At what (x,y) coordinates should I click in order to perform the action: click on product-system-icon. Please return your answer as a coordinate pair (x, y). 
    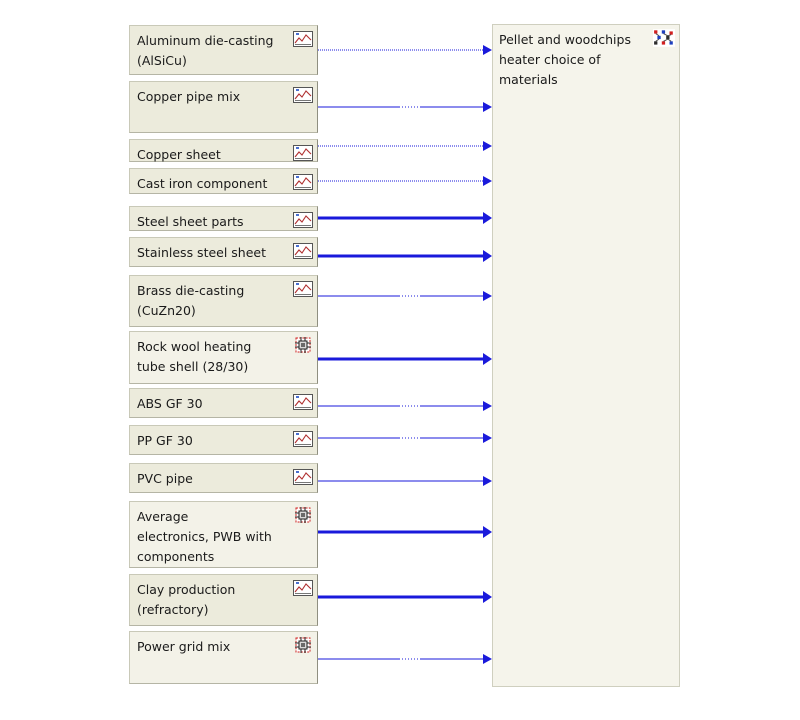
    Looking at the image, I should click on (664, 38).